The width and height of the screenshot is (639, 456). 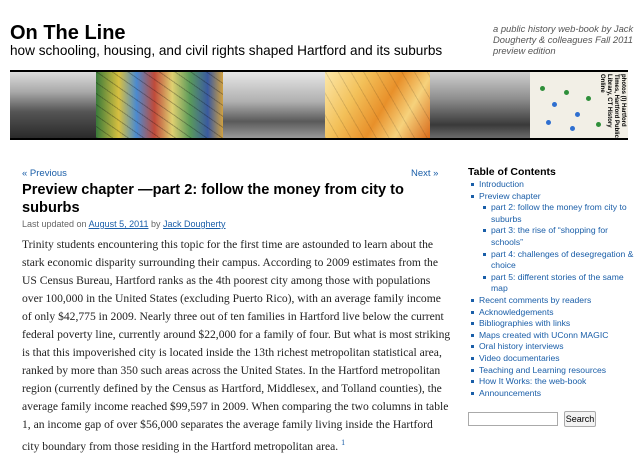 What do you see at coordinates (553, 359) in the screenshot?
I see `toc-item-video: Video documentaries` at bounding box center [553, 359].